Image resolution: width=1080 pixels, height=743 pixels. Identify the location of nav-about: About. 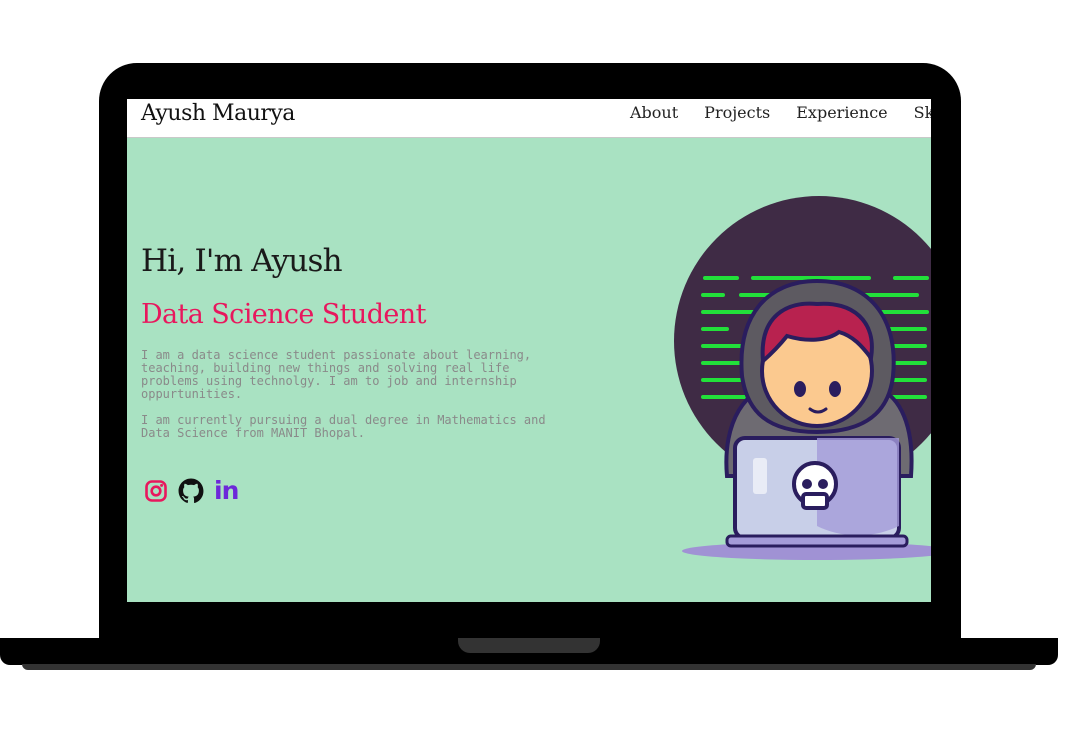
(654, 113).